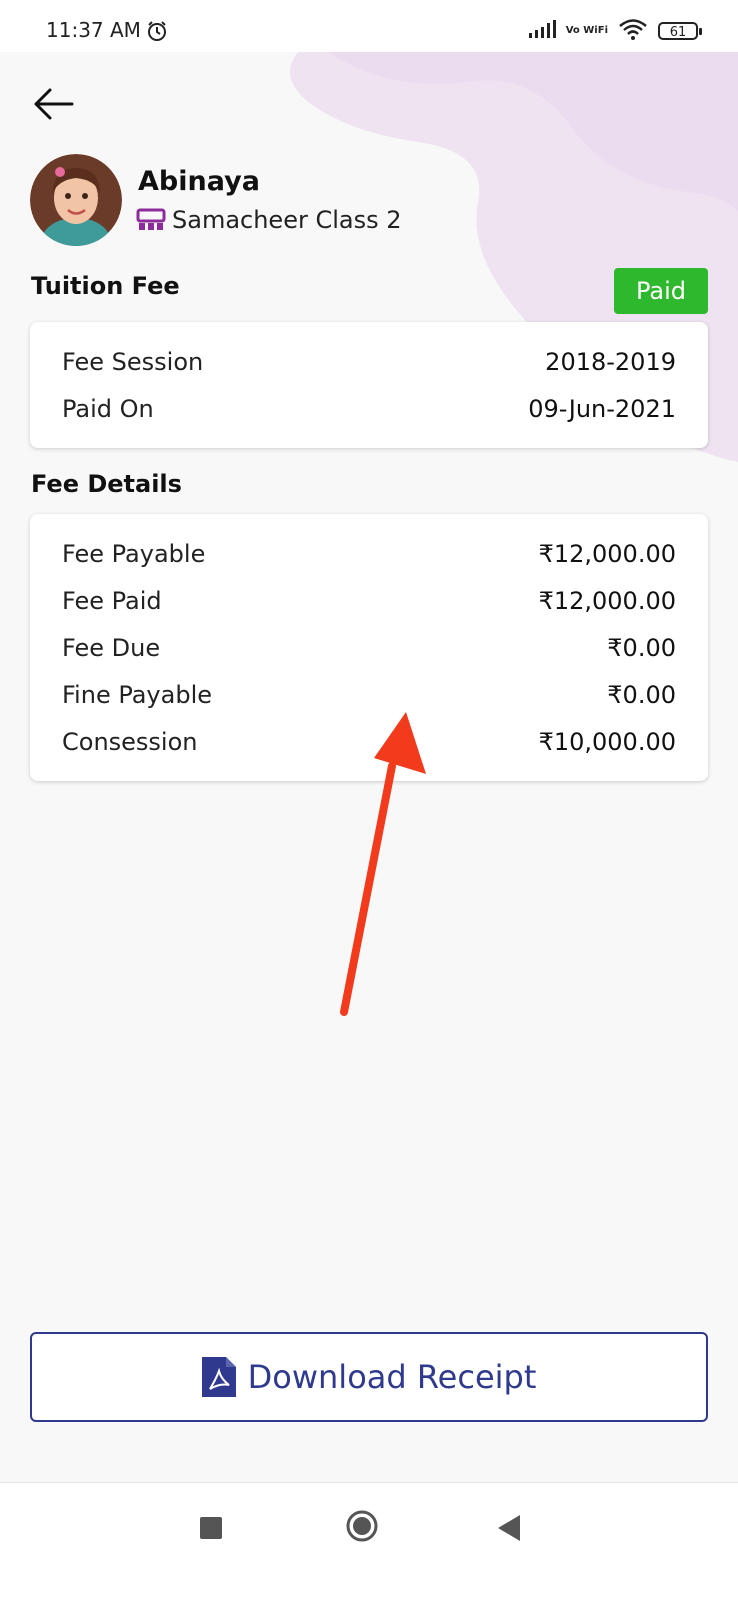 This screenshot has height=1601, width=738. I want to click on system-back-button, so click(509, 1528).